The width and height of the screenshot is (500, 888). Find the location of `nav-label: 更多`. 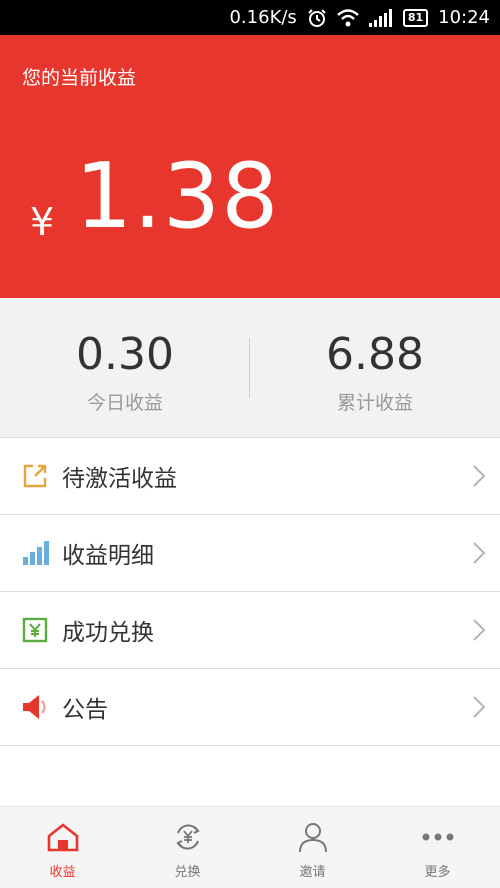

nav-label: 更多 is located at coordinates (437, 872).